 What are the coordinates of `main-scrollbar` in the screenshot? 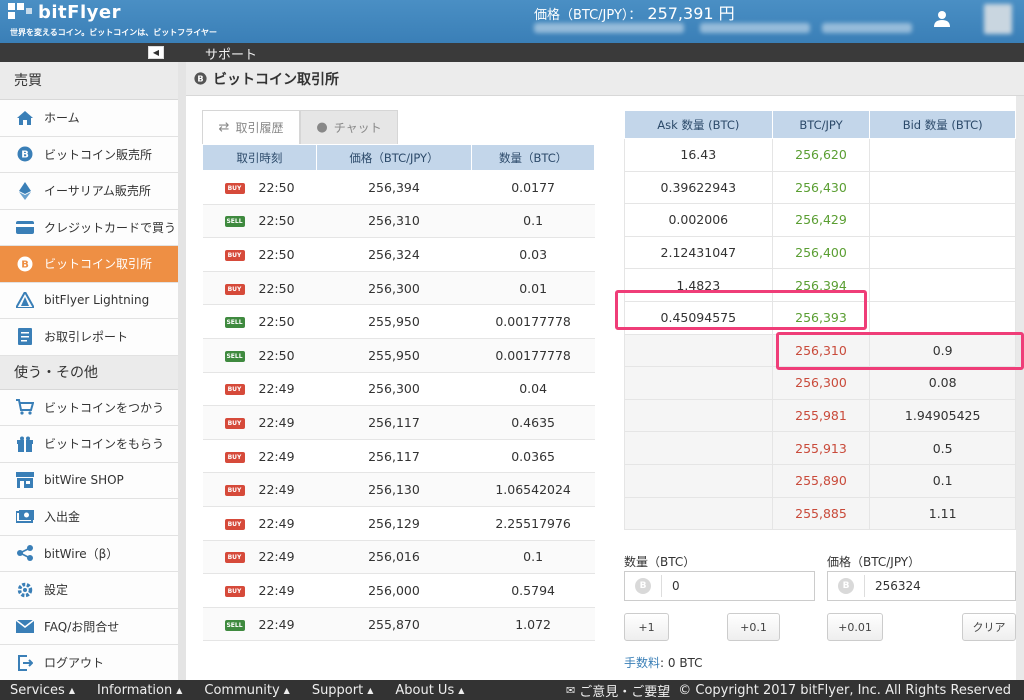 It's located at (1020, 388).